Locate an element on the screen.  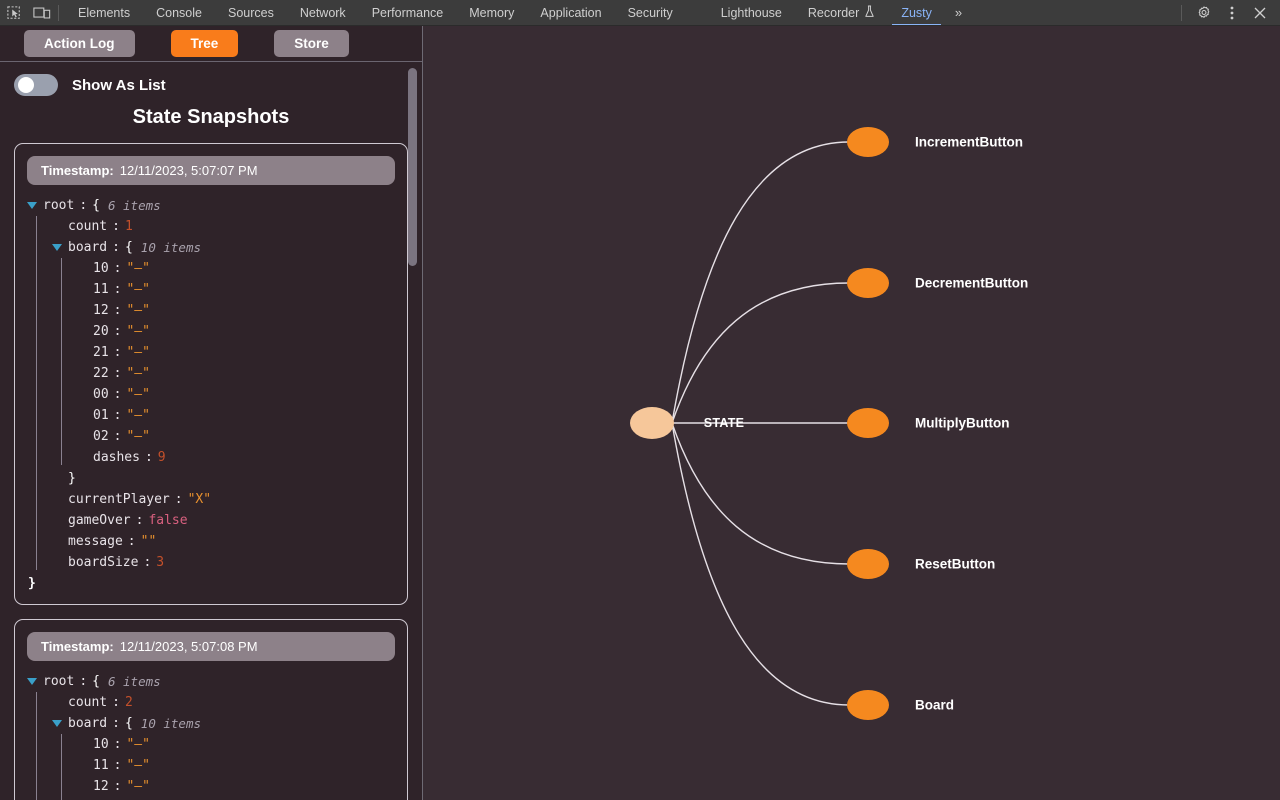
tree-value: 2 is located at coordinates (128, 702).